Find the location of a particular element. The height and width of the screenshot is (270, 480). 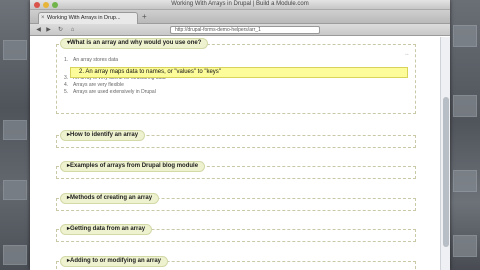

desktop-left-strip is located at coordinates (15, 135).